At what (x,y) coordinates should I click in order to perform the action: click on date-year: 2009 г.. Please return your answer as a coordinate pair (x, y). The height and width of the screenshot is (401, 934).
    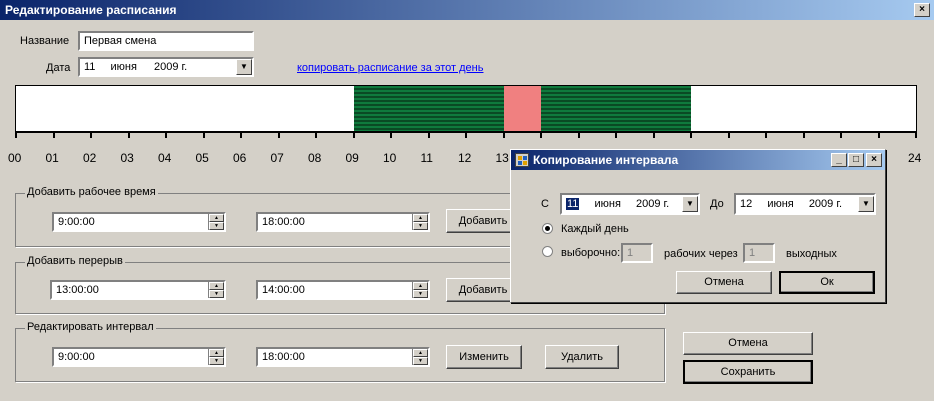
    Looking at the image, I should click on (170, 67).